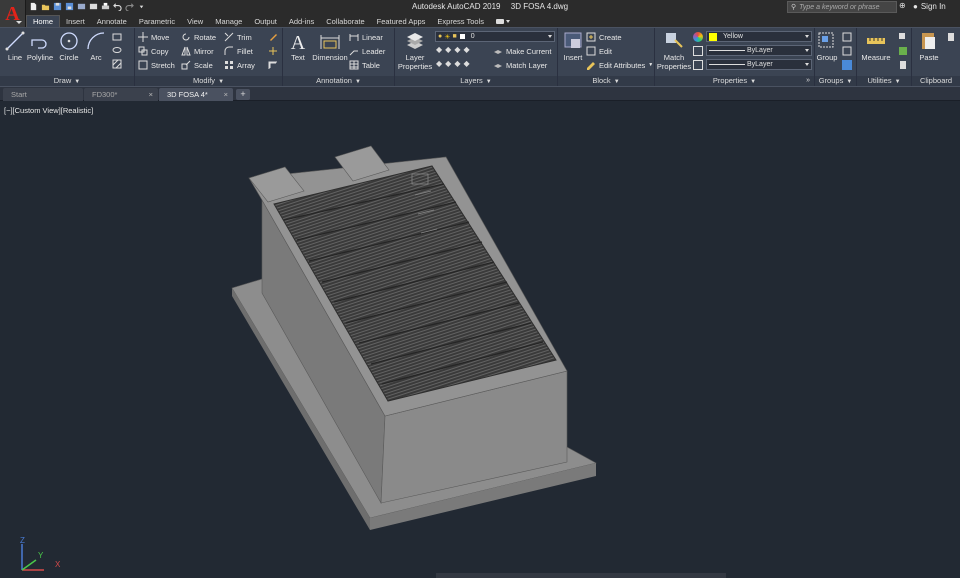 The width and height of the screenshot is (960, 578). I want to click on layer-thaw-icon: ◆, so click(457, 63).